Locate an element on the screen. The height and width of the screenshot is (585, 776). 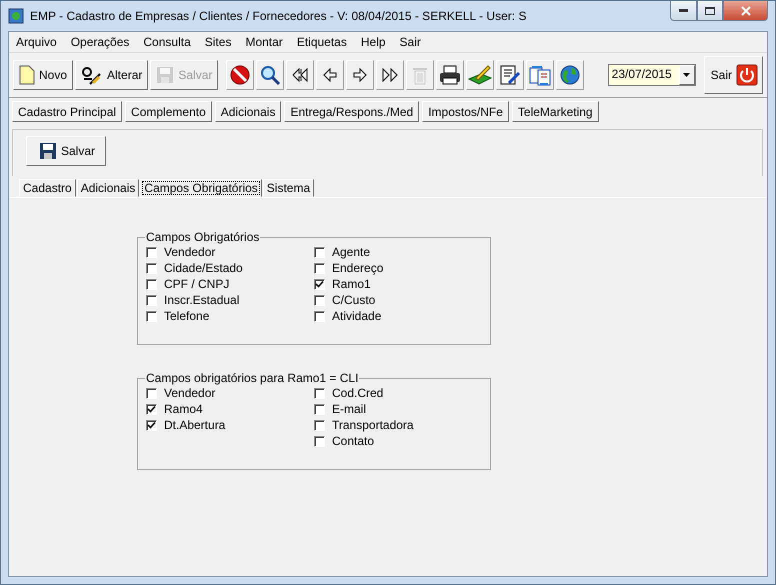
section-button: Impostos/NFe is located at coordinates (465, 111).